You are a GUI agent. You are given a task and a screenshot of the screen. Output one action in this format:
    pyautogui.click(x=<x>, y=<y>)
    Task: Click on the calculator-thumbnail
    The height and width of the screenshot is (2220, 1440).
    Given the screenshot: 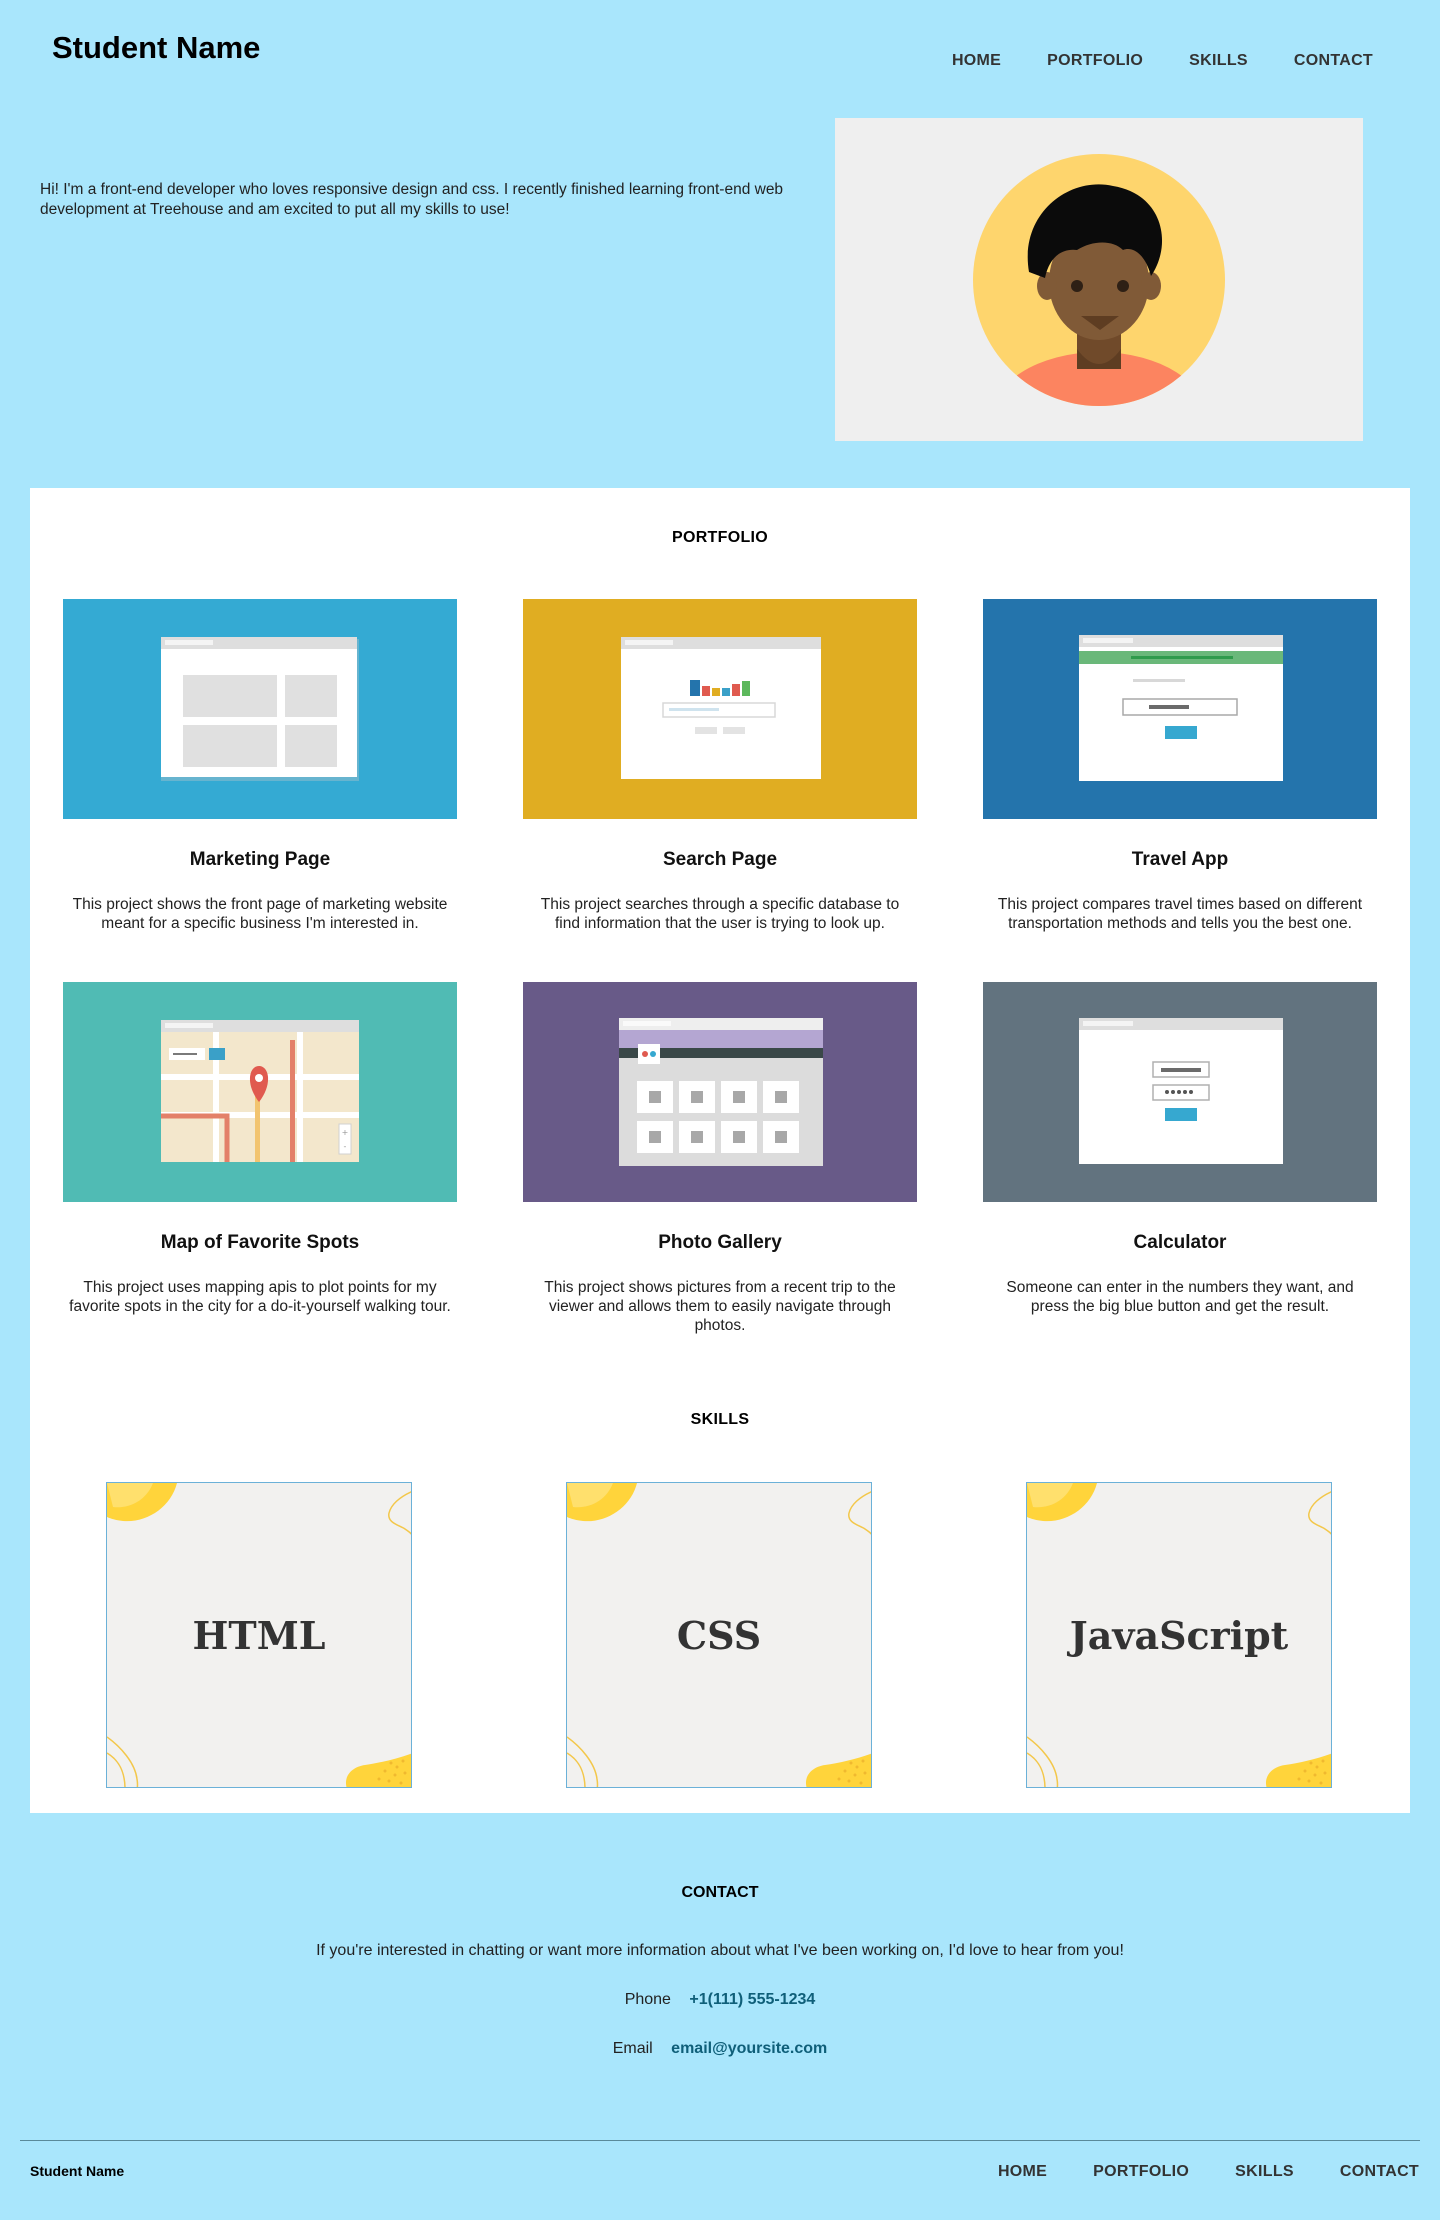 What is the action you would take?
    pyautogui.click(x=1180, y=1092)
    